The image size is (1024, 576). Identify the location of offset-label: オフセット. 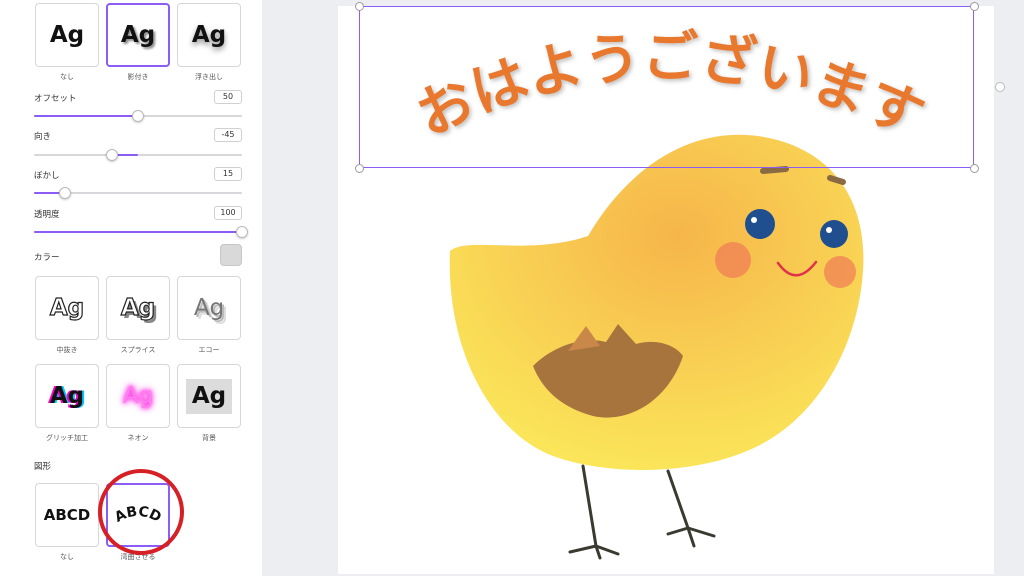
(55, 99).